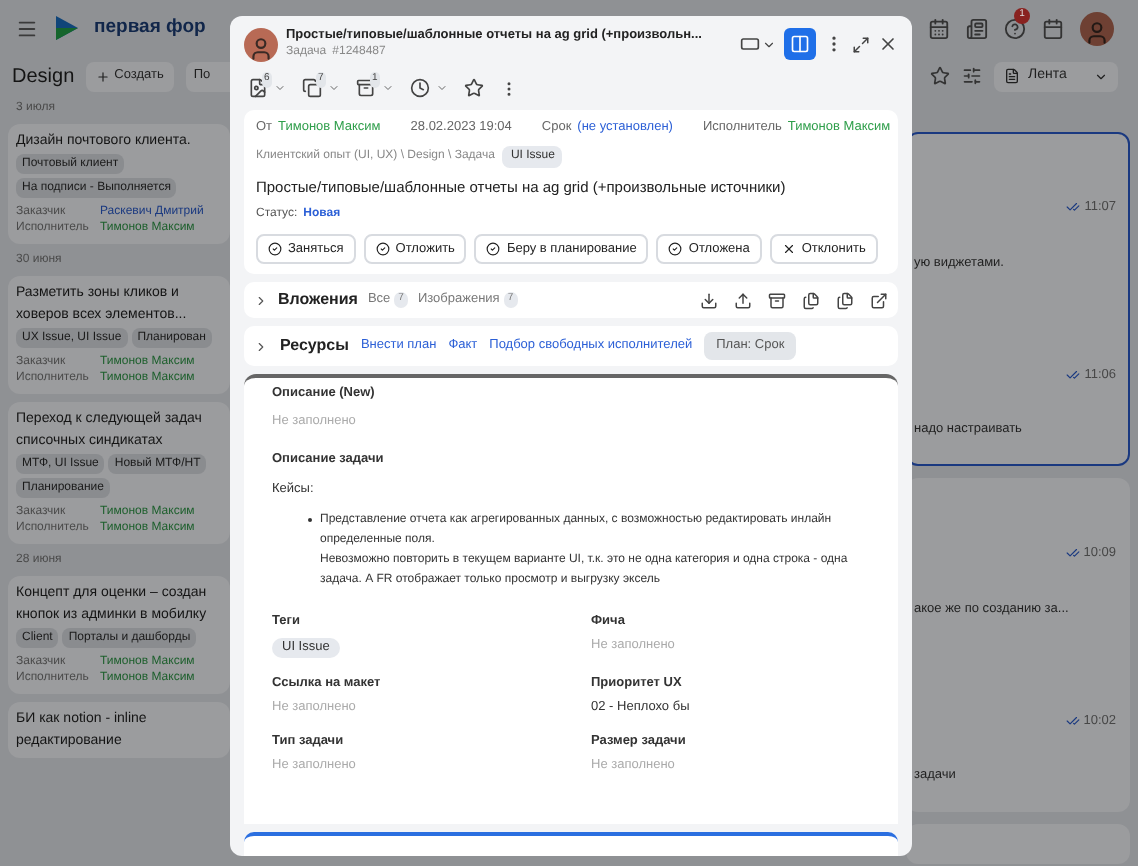  What do you see at coordinates (150, 27) in the screenshot?
I see `app-name: первая фор` at bounding box center [150, 27].